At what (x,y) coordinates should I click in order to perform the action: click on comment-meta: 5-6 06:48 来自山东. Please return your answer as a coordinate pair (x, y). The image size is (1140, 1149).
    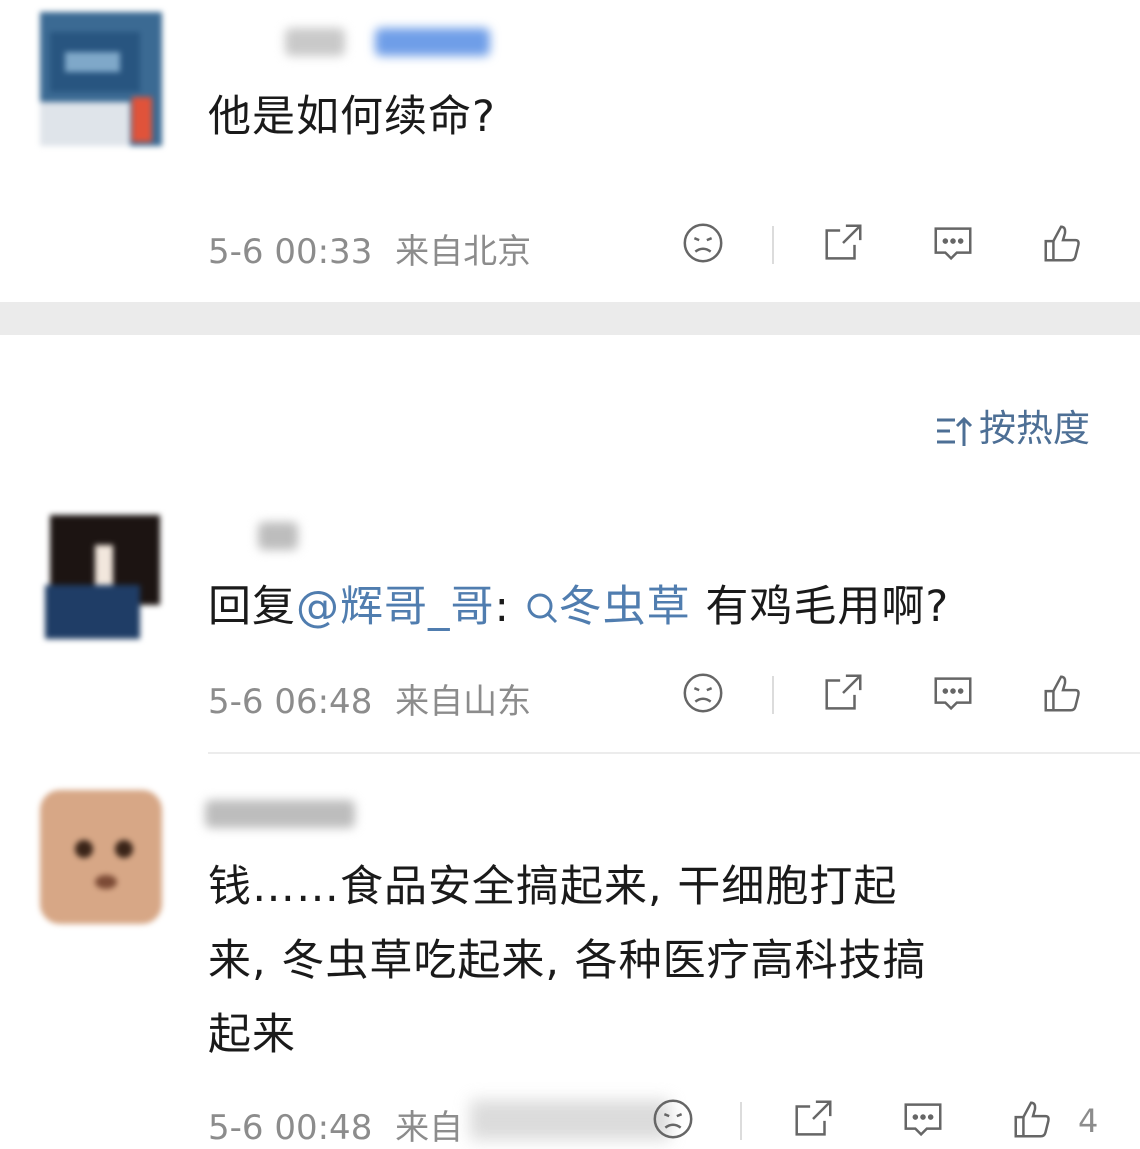
    Looking at the image, I should click on (369, 698).